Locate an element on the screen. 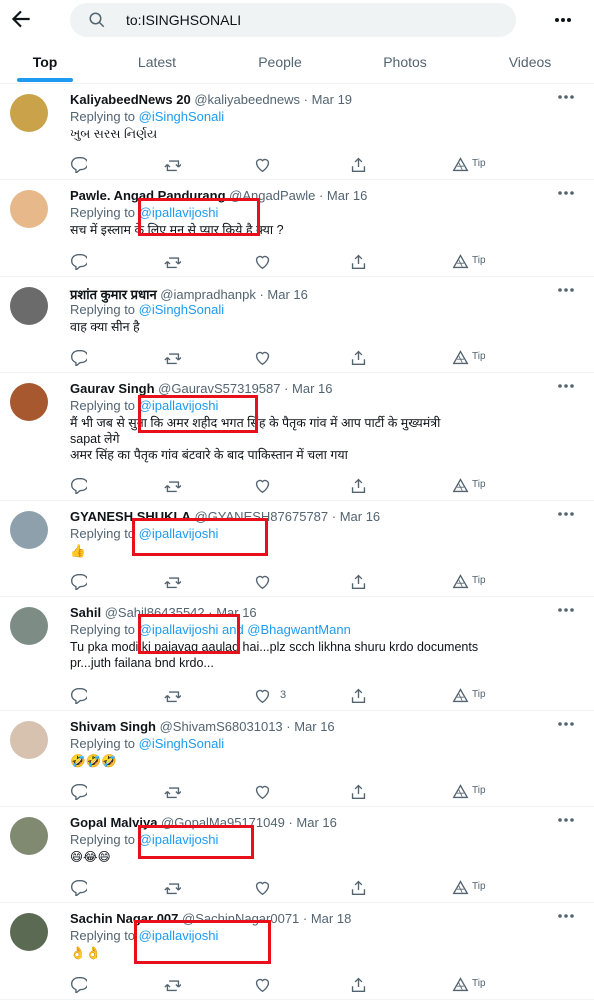 The image size is (594, 1000). display-name: प्रशांत कुमार प्रधान is located at coordinates (113, 294).